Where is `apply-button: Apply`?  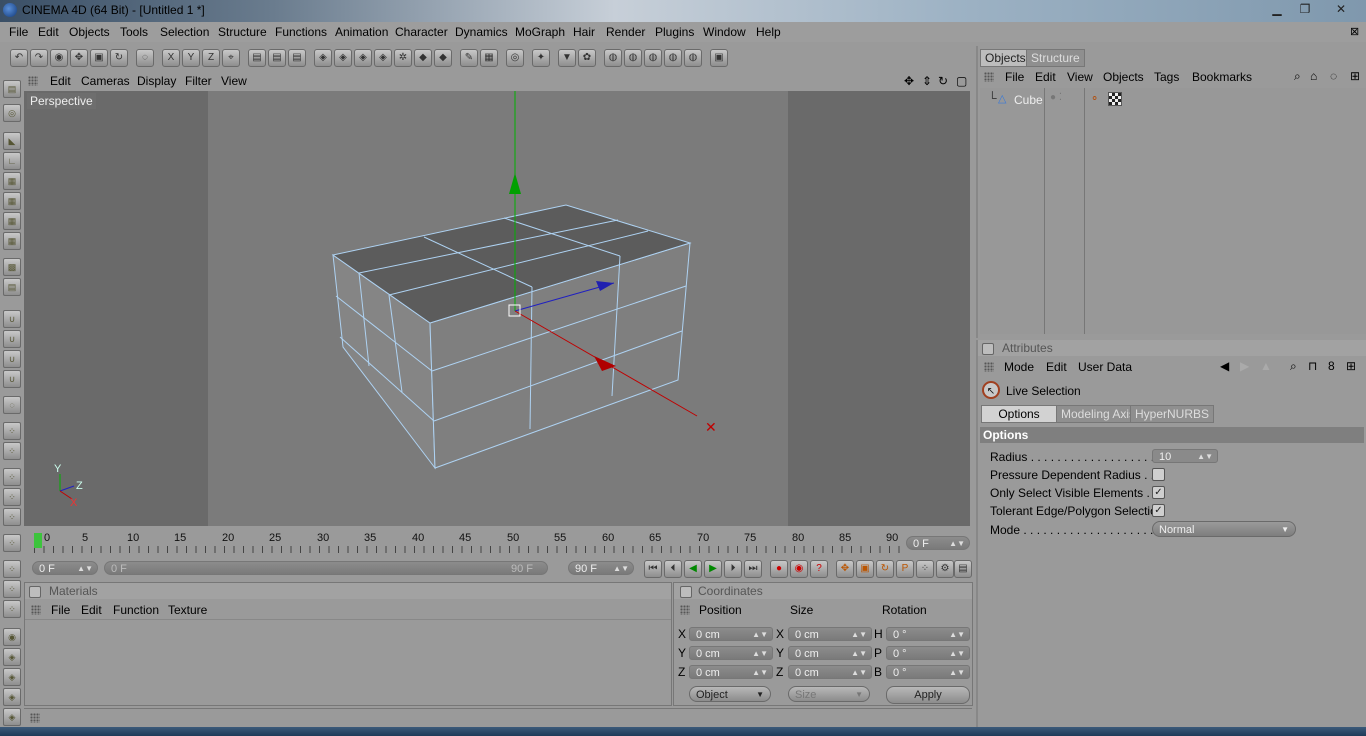 apply-button: Apply is located at coordinates (928, 695).